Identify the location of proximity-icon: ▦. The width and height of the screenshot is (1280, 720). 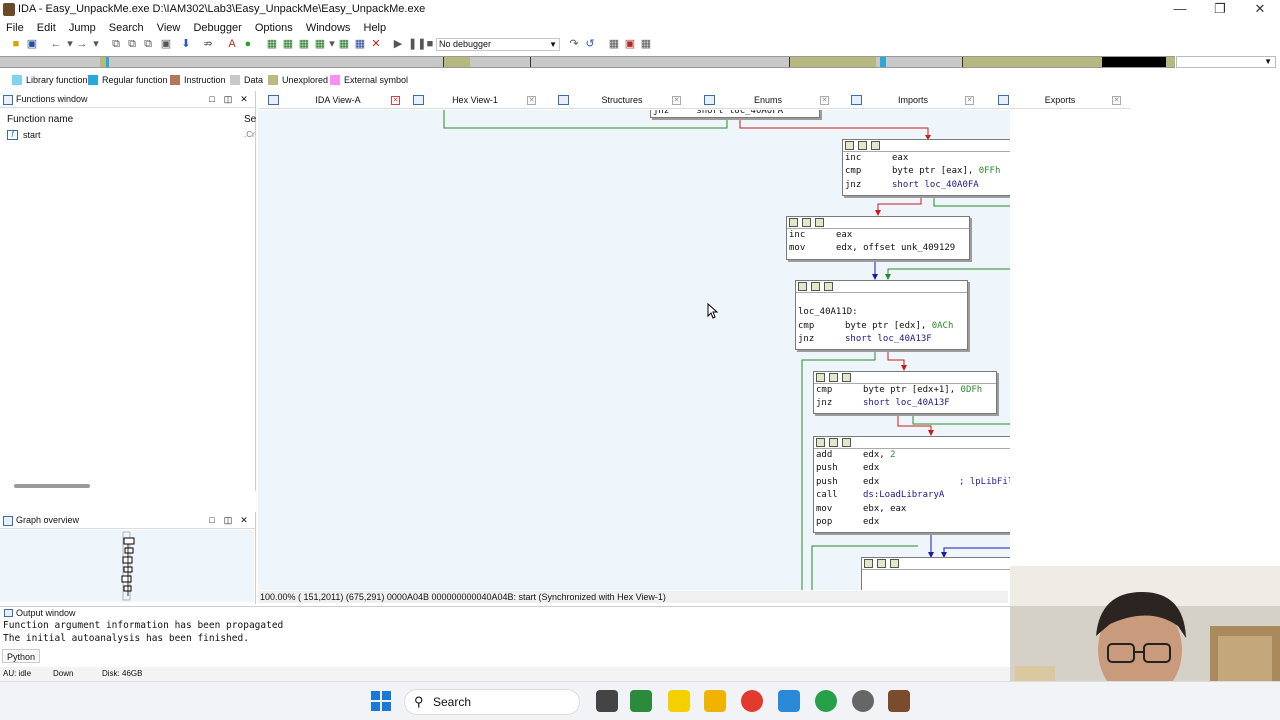
(344, 44).